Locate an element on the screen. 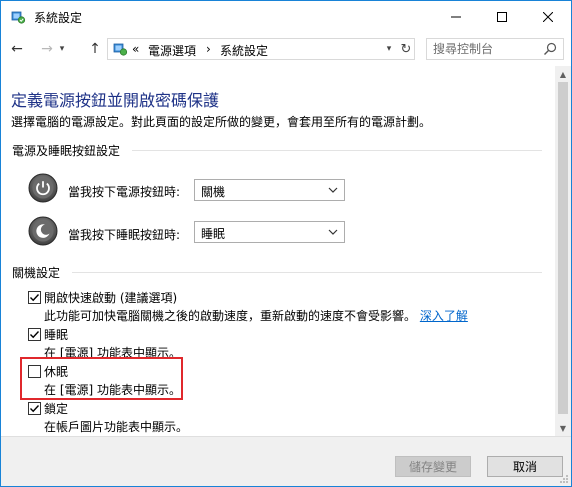 The height and width of the screenshot is (487, 572). breadcrumb-system-settings: 系統設定 is located at coordinates (244, 50).